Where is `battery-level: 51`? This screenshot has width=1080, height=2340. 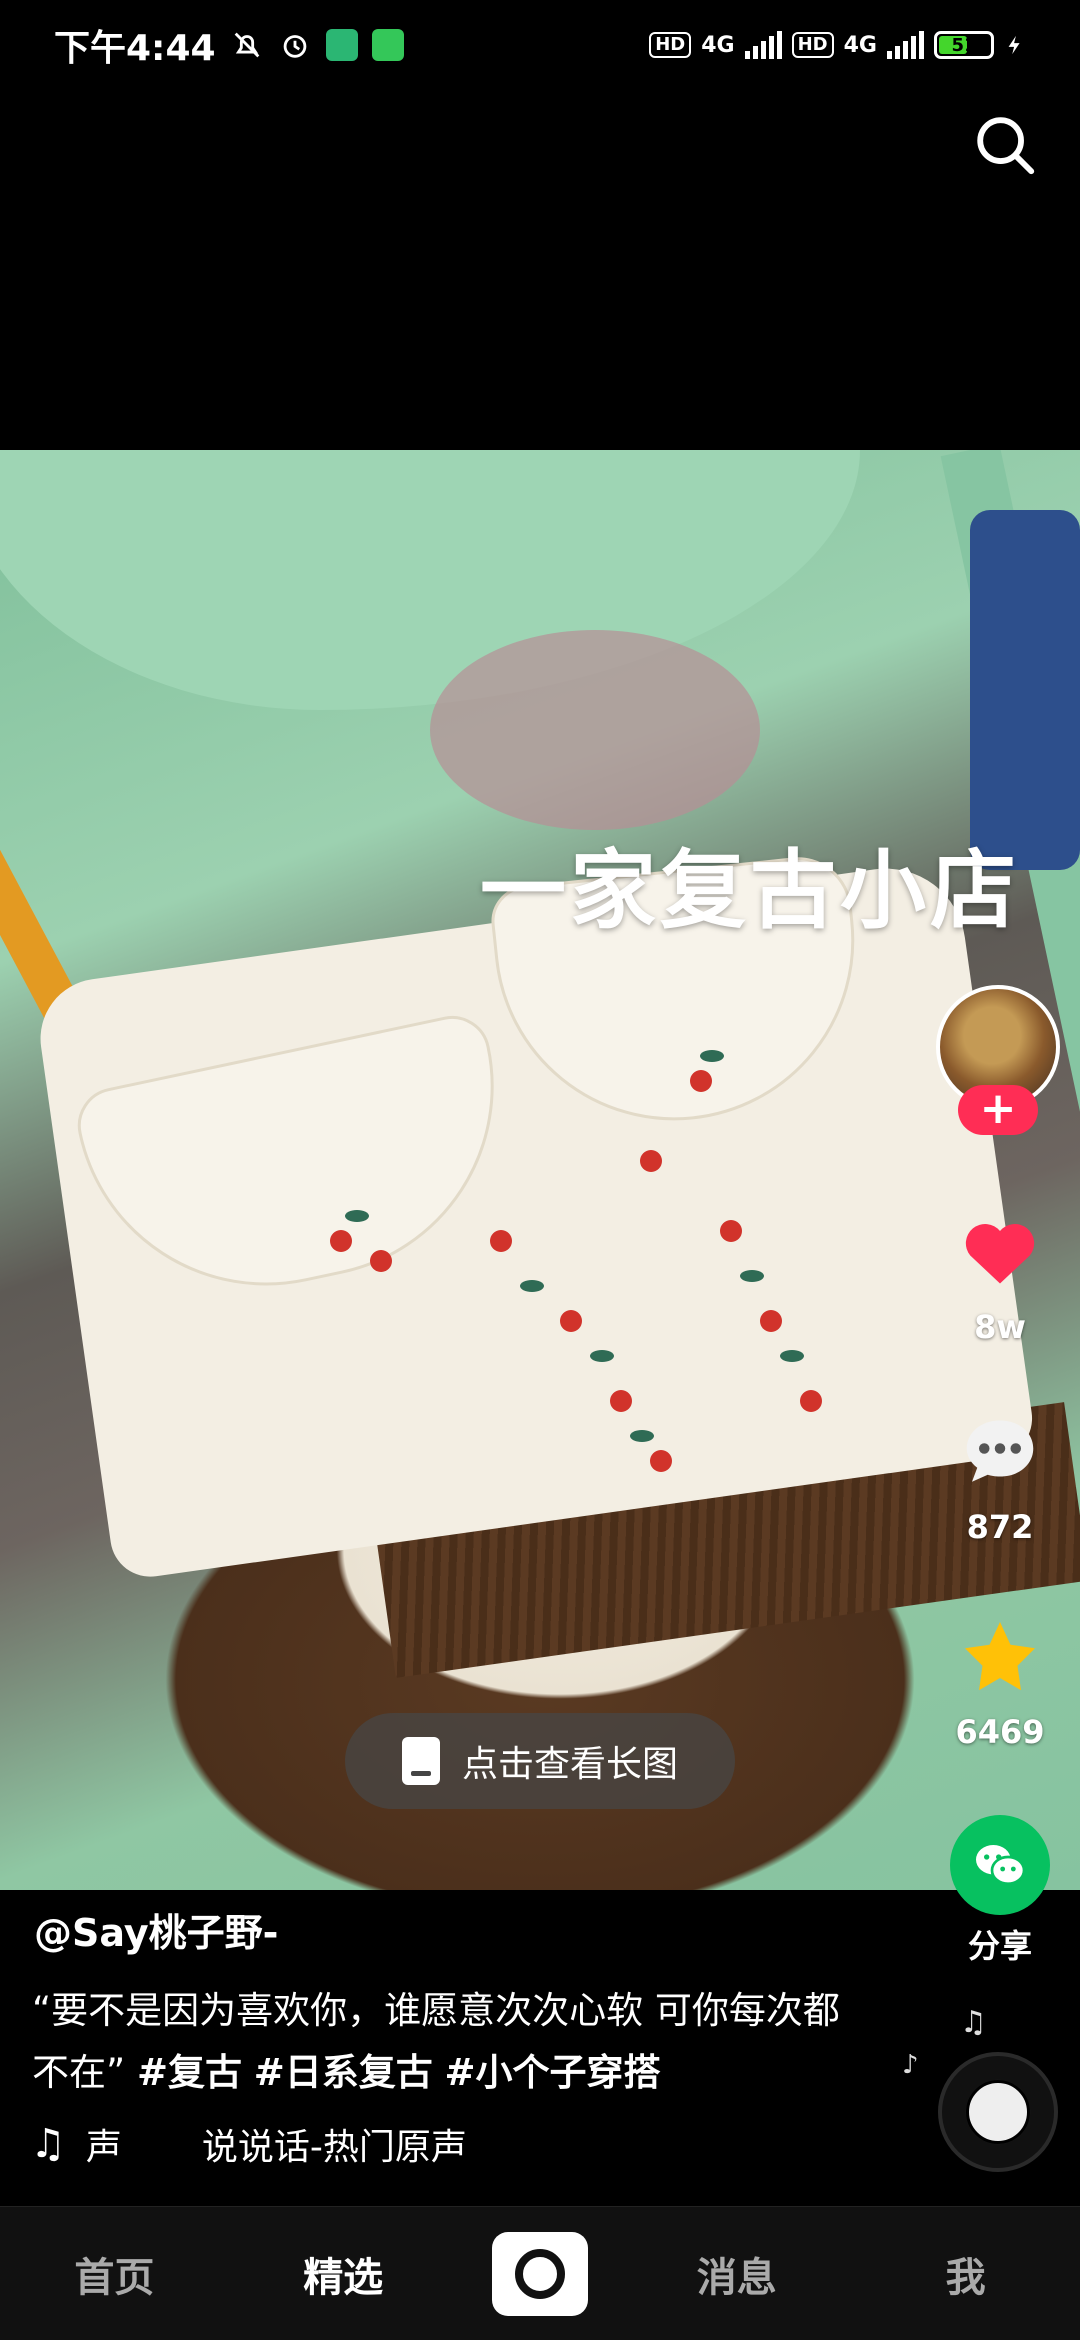
battery-level: 51 is located at coordinates (964, 45).